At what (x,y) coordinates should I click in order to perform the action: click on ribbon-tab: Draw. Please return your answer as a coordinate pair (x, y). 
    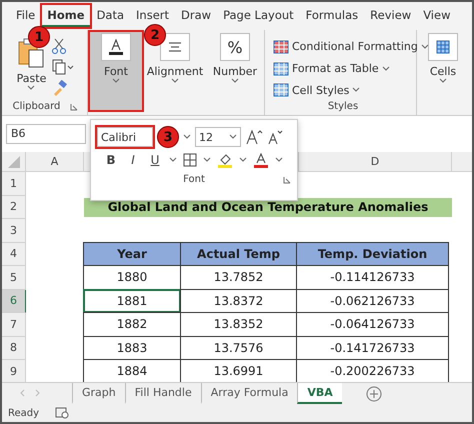
    Looking at the image, I should click on (196, 16).